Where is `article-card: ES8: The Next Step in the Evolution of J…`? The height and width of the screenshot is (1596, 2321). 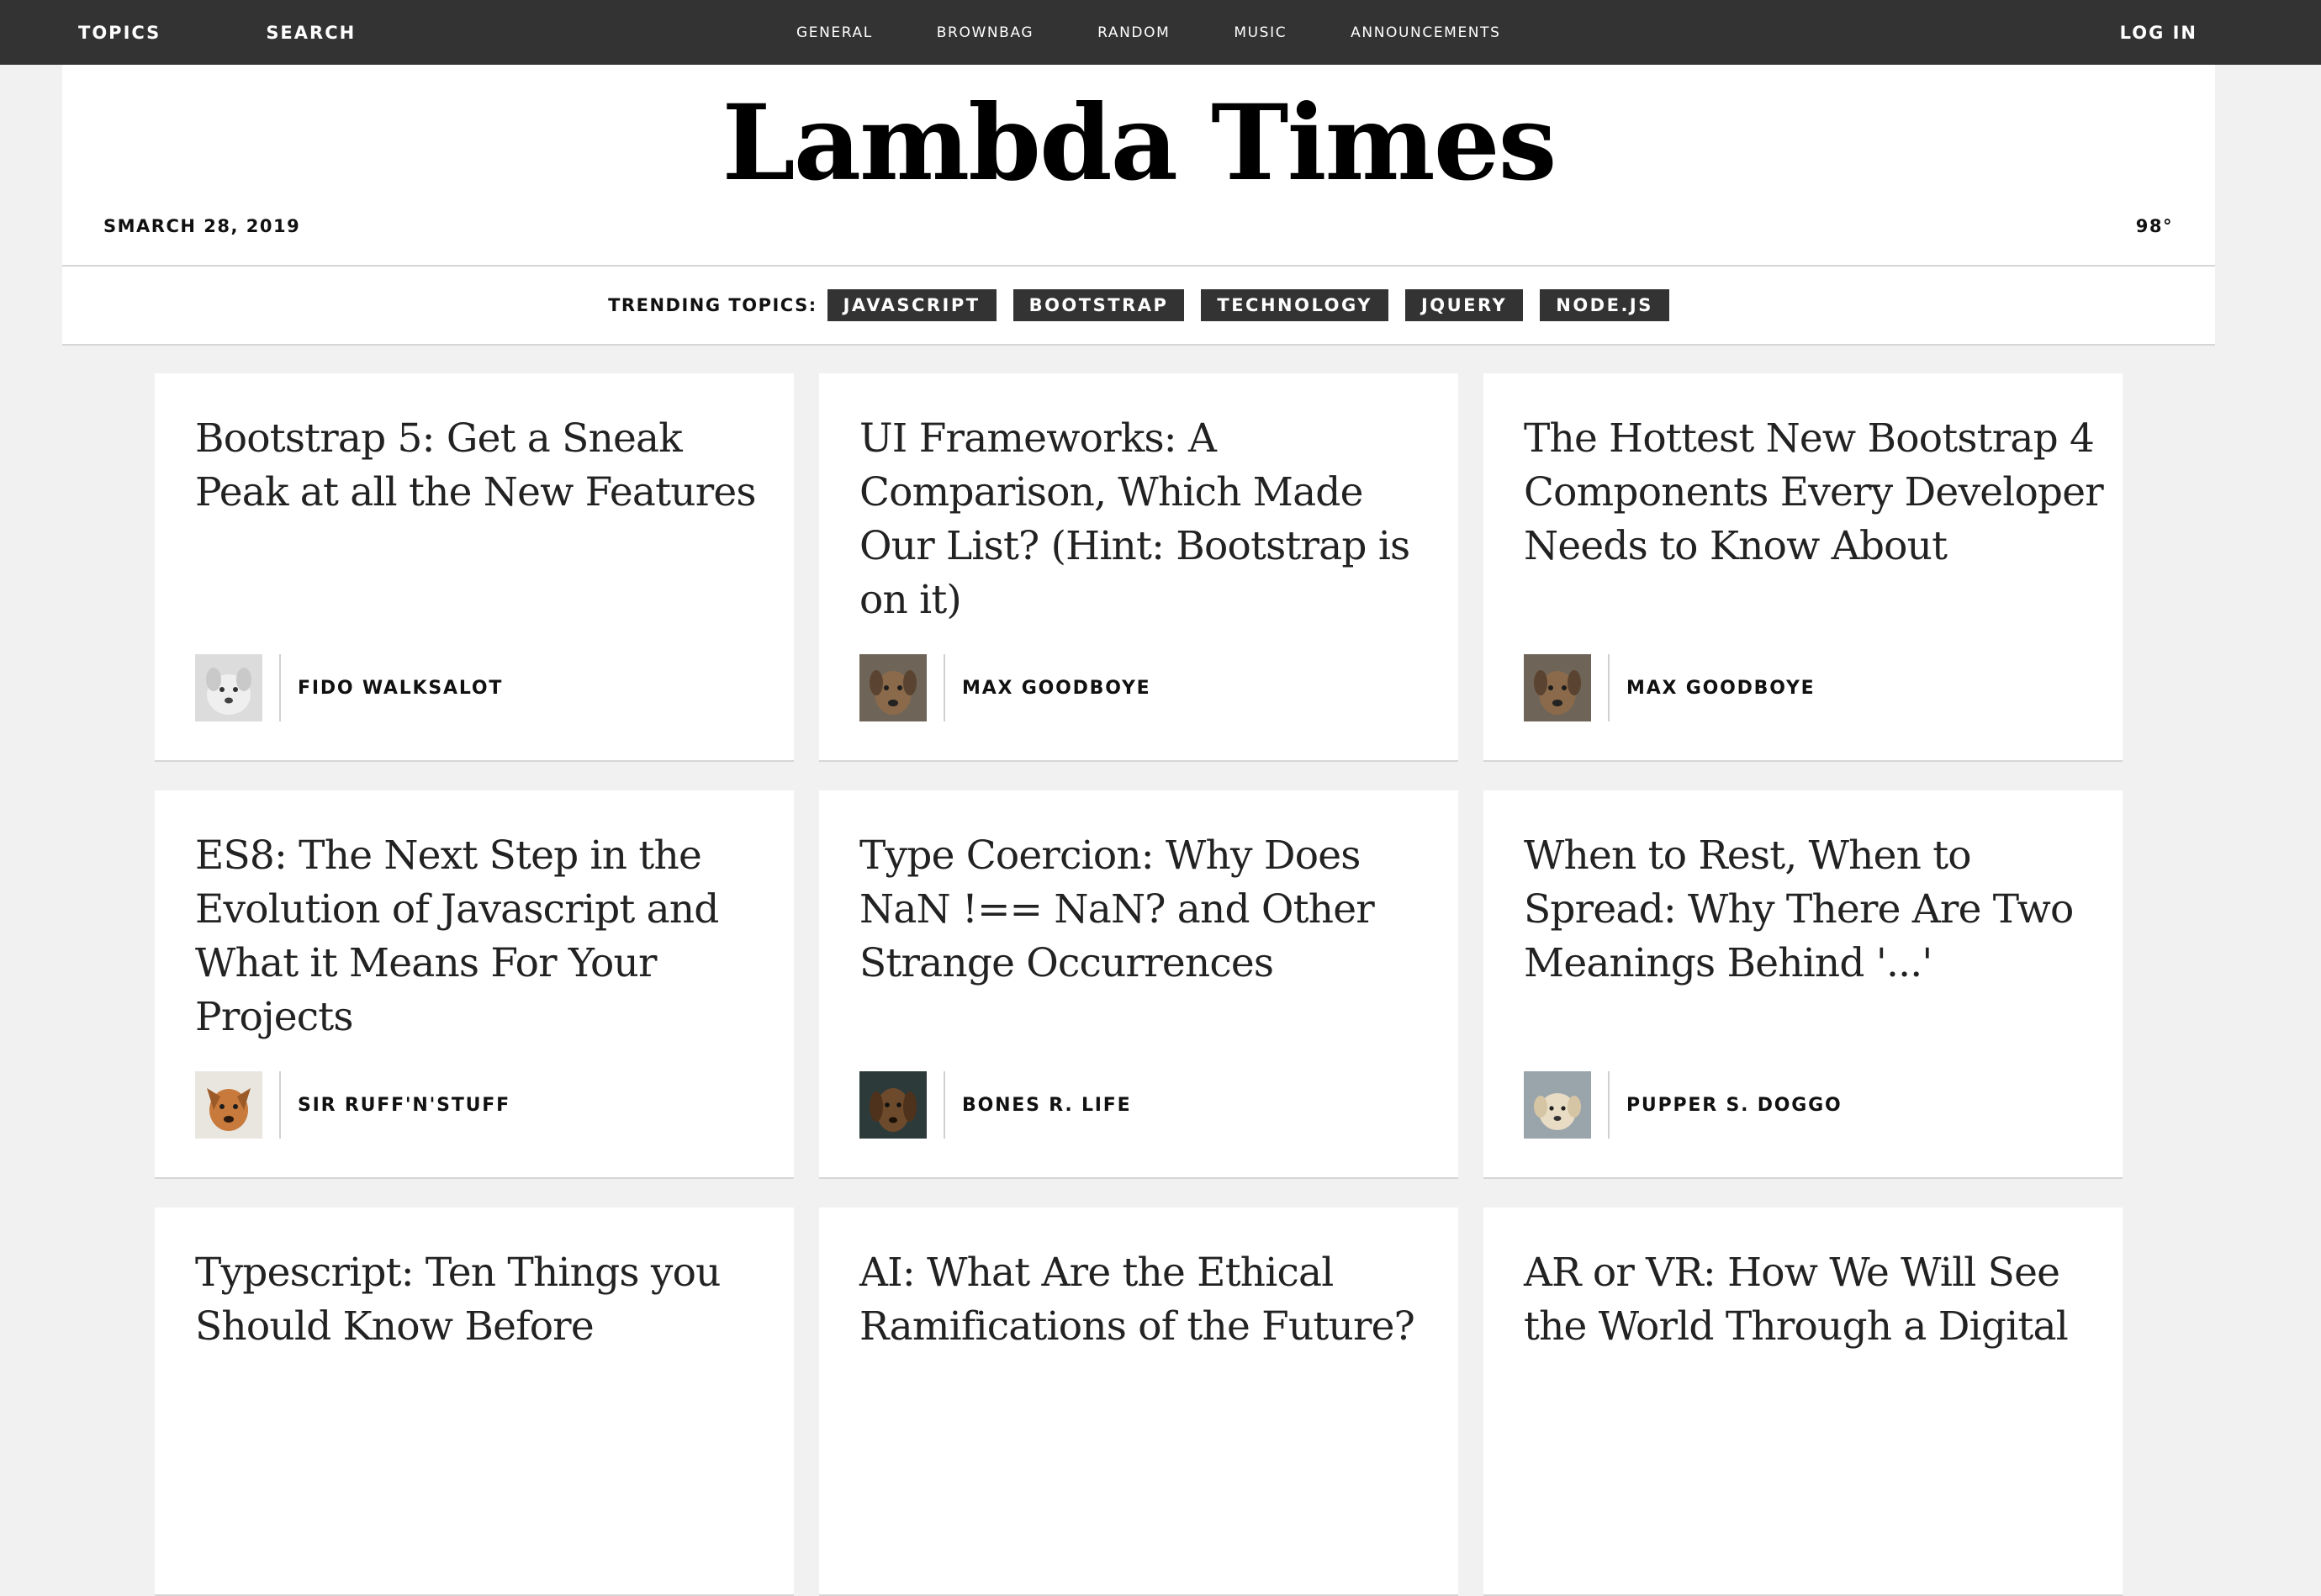 article-card: ES8: The Next Step in the Evolution of J… is located at coordinates (475, 984).